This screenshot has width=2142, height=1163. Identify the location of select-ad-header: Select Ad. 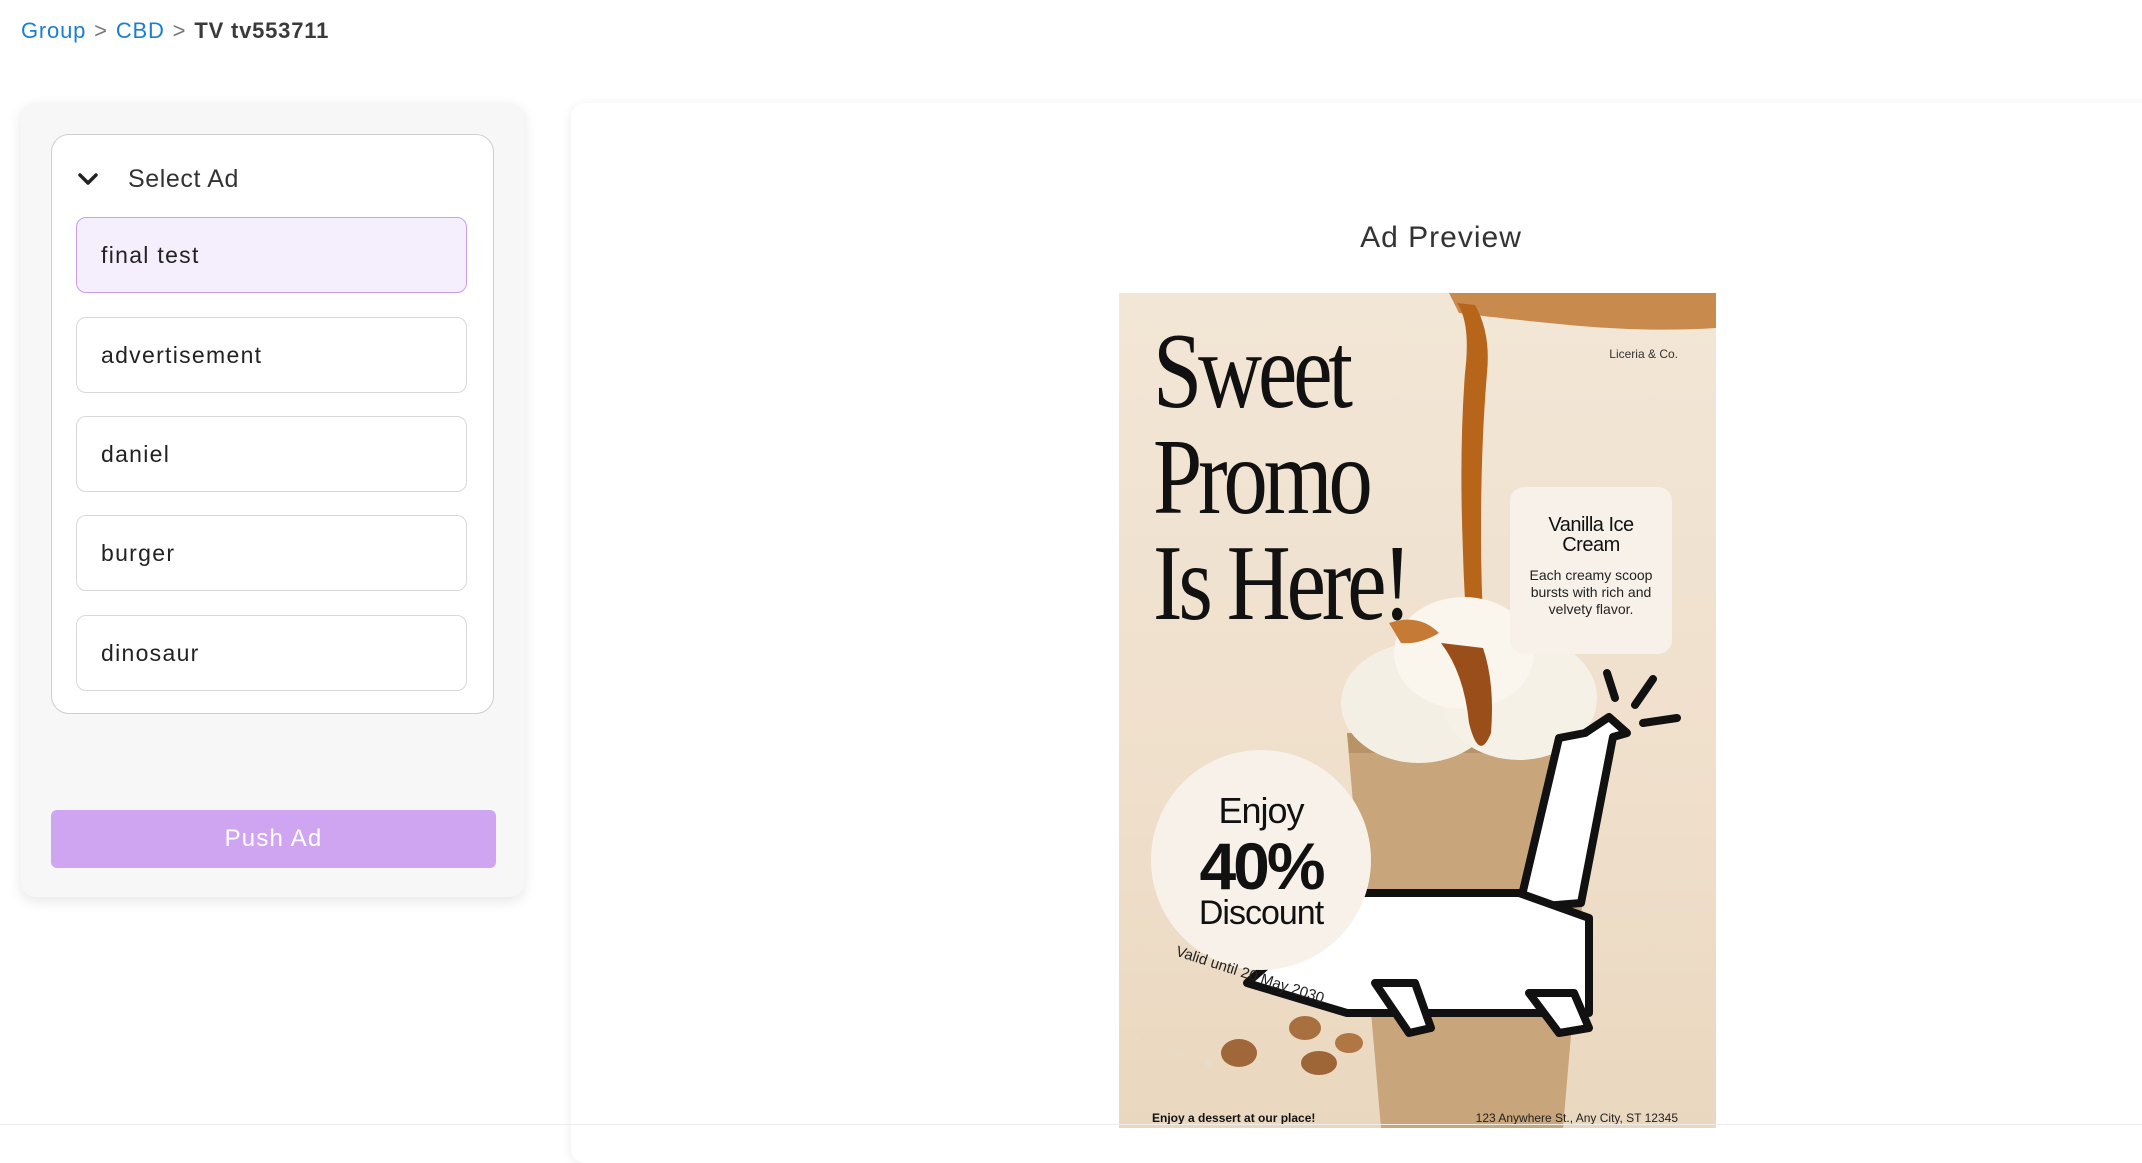
(156, 179).